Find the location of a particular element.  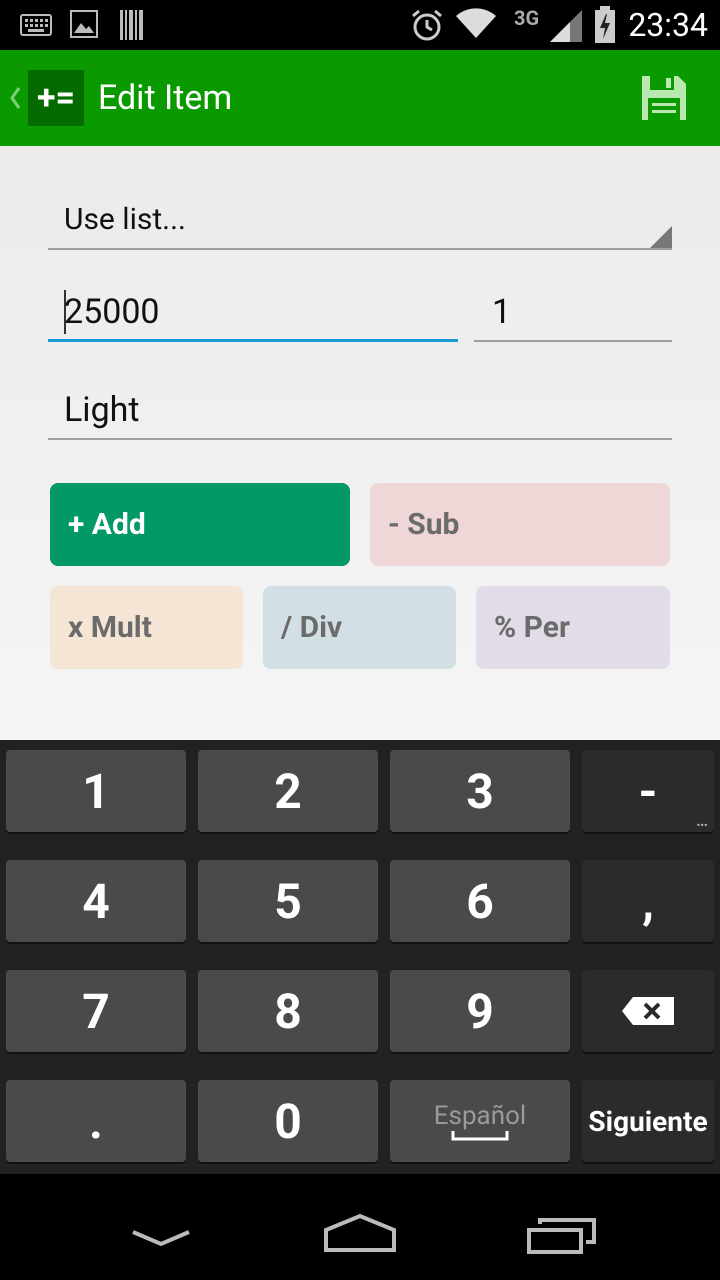

key-language-space: Español is located at coordinates (480, 1121).